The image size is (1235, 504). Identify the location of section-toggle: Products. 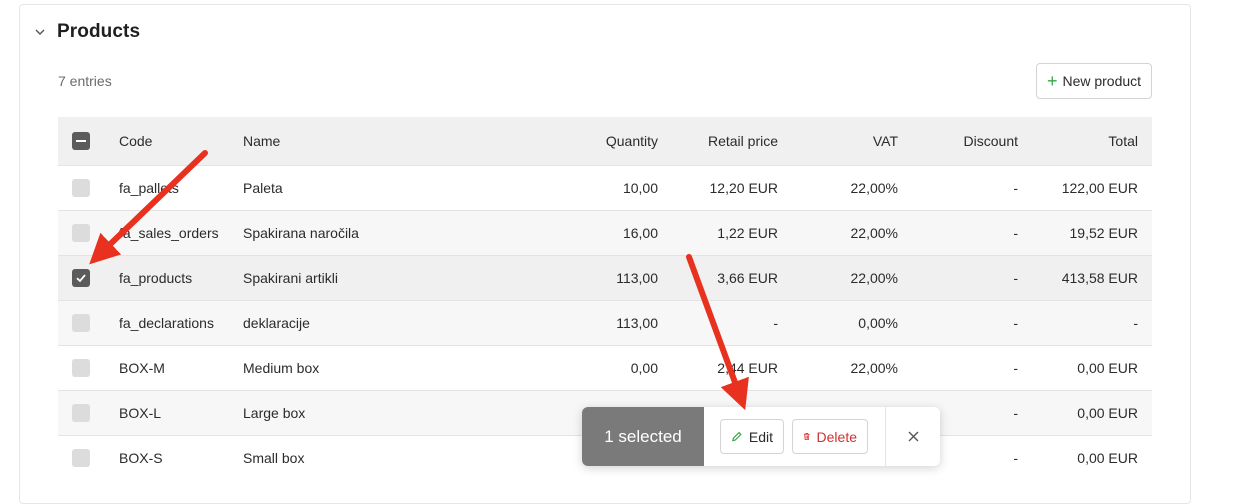
(87, 32).